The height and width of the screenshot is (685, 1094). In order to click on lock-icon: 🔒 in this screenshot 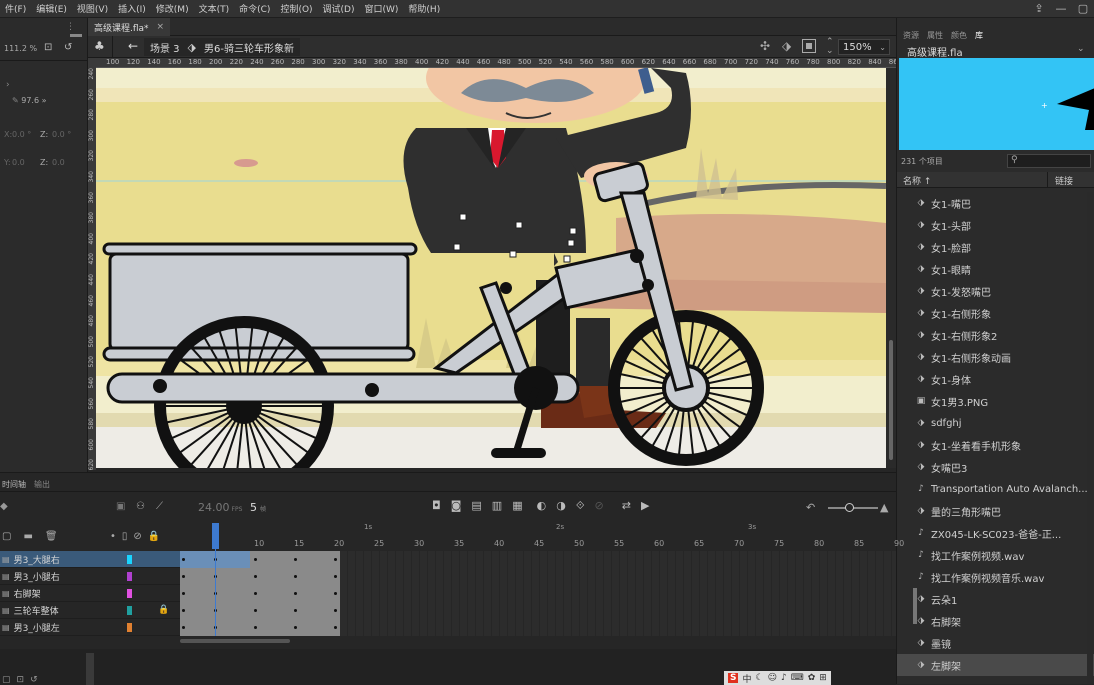, I will do `click(163, 610)`.